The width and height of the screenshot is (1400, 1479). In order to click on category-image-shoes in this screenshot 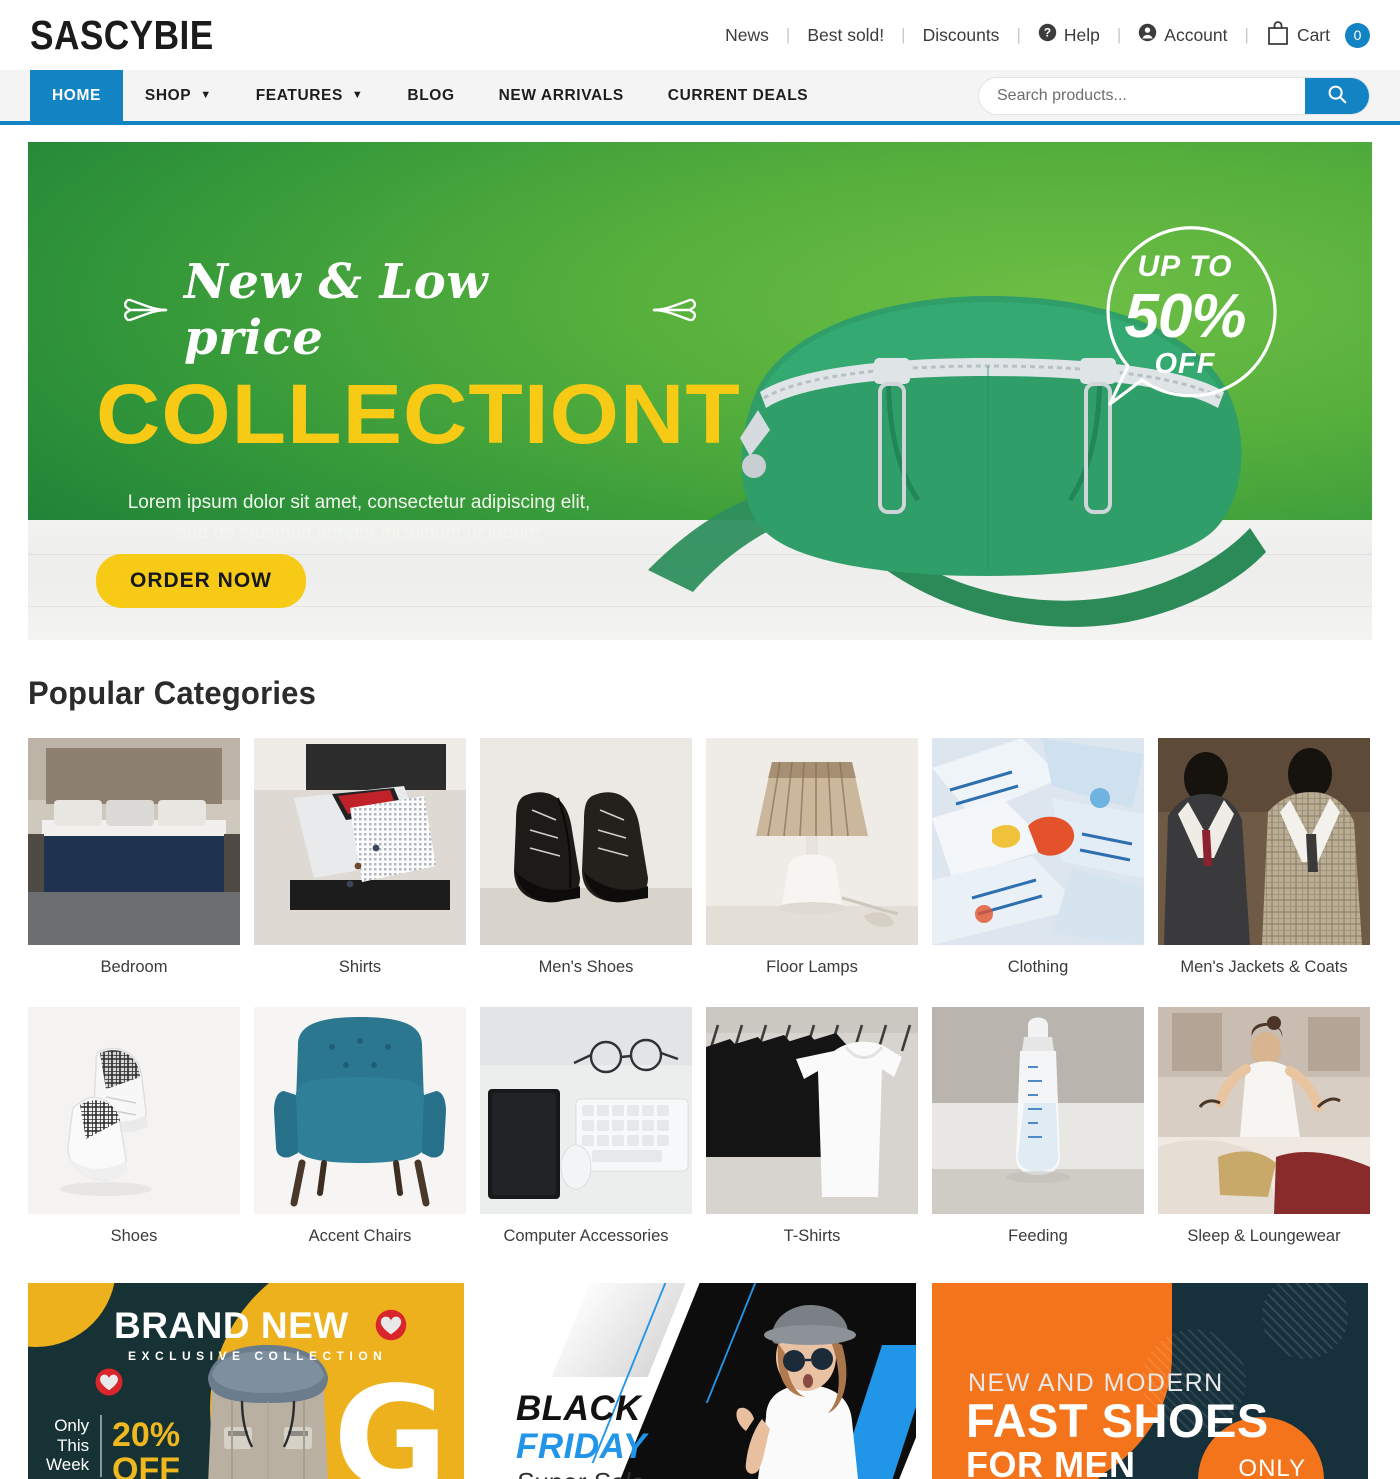, I will do `click(134, 1110)`.